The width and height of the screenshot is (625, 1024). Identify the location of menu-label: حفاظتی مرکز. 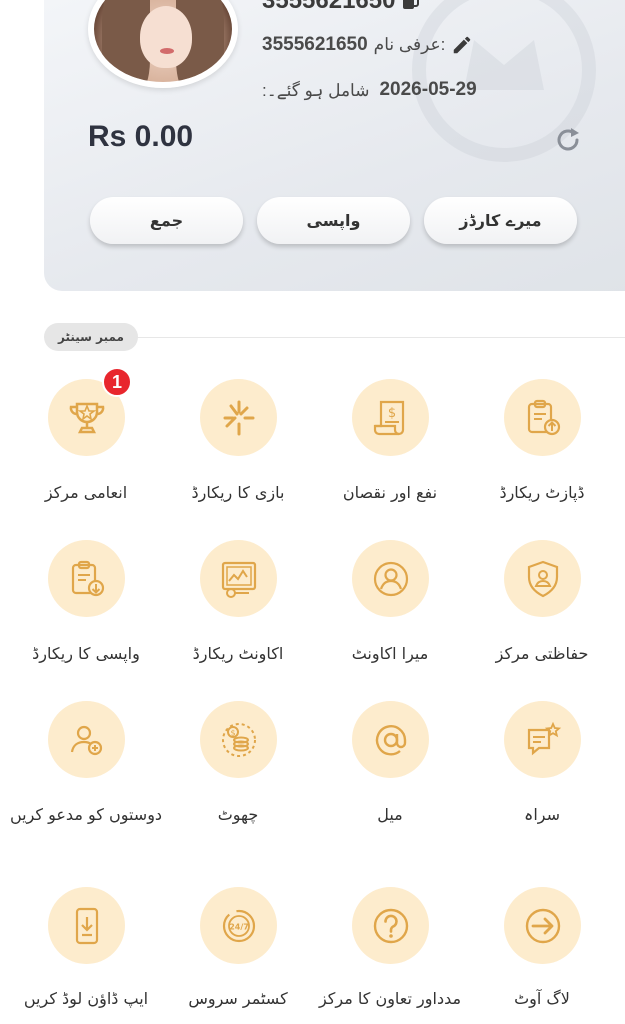
(542, 653).